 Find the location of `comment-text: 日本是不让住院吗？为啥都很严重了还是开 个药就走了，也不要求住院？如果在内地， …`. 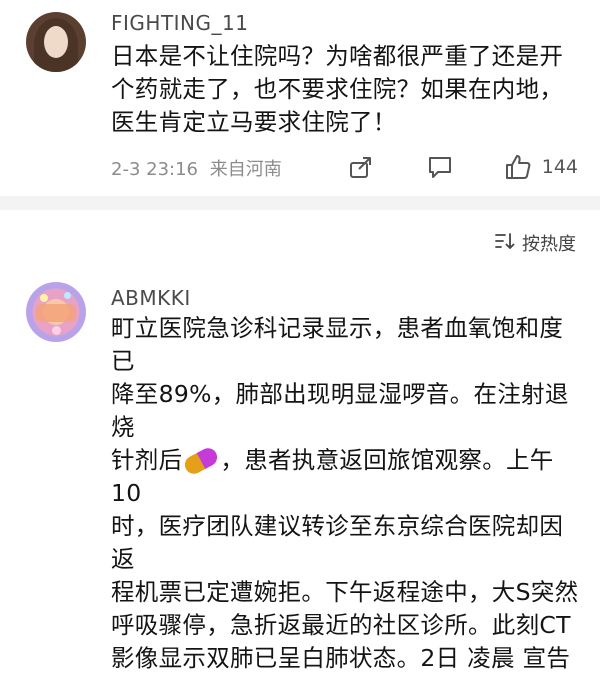

comment-text: 日本是不让住院吗？为啥都很严重了还是开 个药就走了，也不要求住院？如果在内地， … is located at coordinates (346, 89).